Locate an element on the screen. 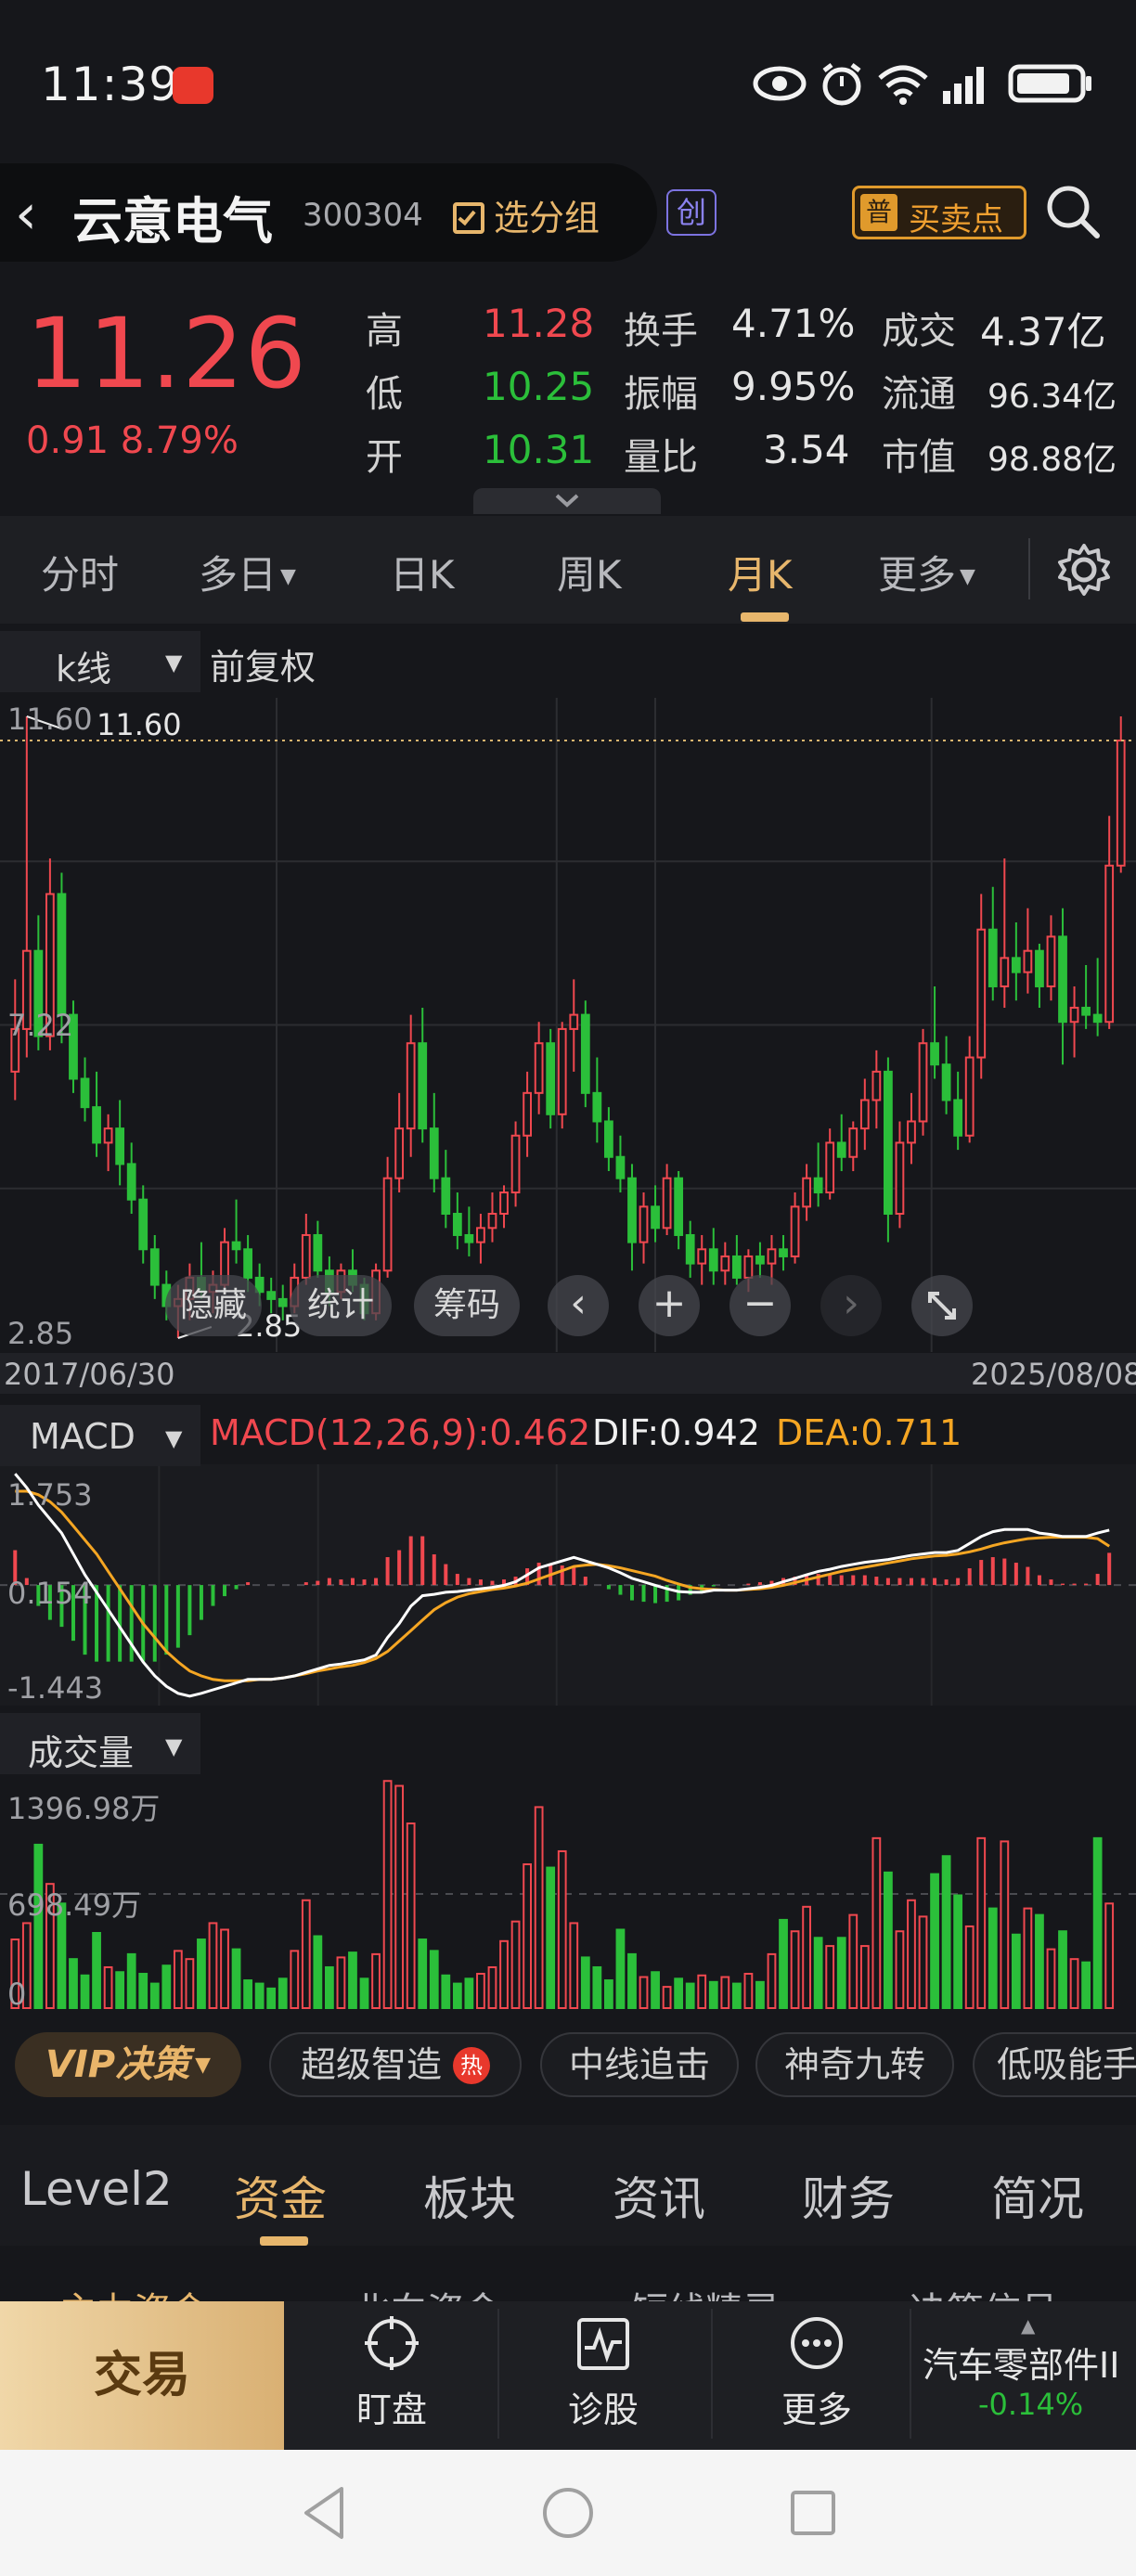 Image resolution: width=1136 pixels, height=2576 pixels. subtab-northbound: 北向资金 is located at coordinates (427, 2291).